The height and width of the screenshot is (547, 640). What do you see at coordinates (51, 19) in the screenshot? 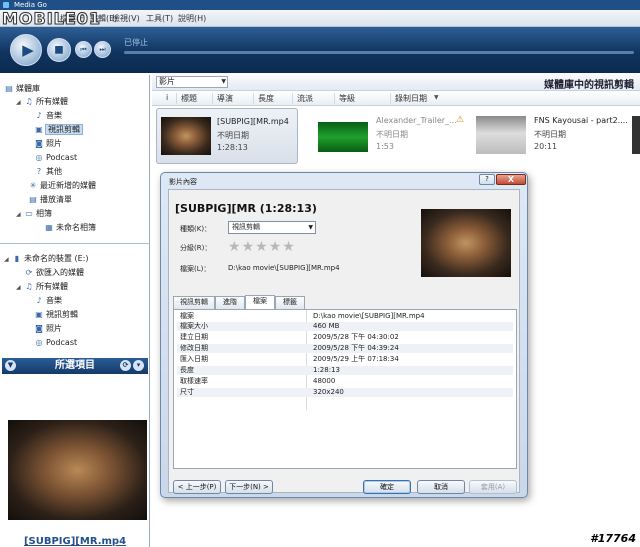
I see `watermark-logo: MOBILE01` at bounding box center [51, 19].